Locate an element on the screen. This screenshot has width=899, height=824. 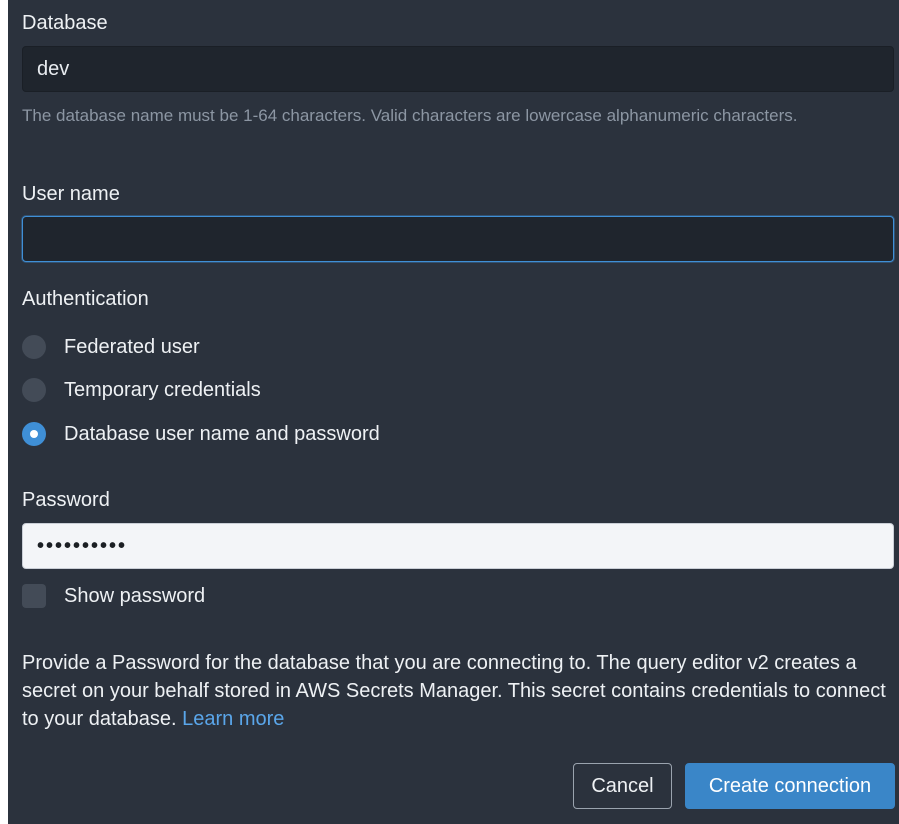
radio-database-user-password: Database user name and password is located at coordinates (201, 434).